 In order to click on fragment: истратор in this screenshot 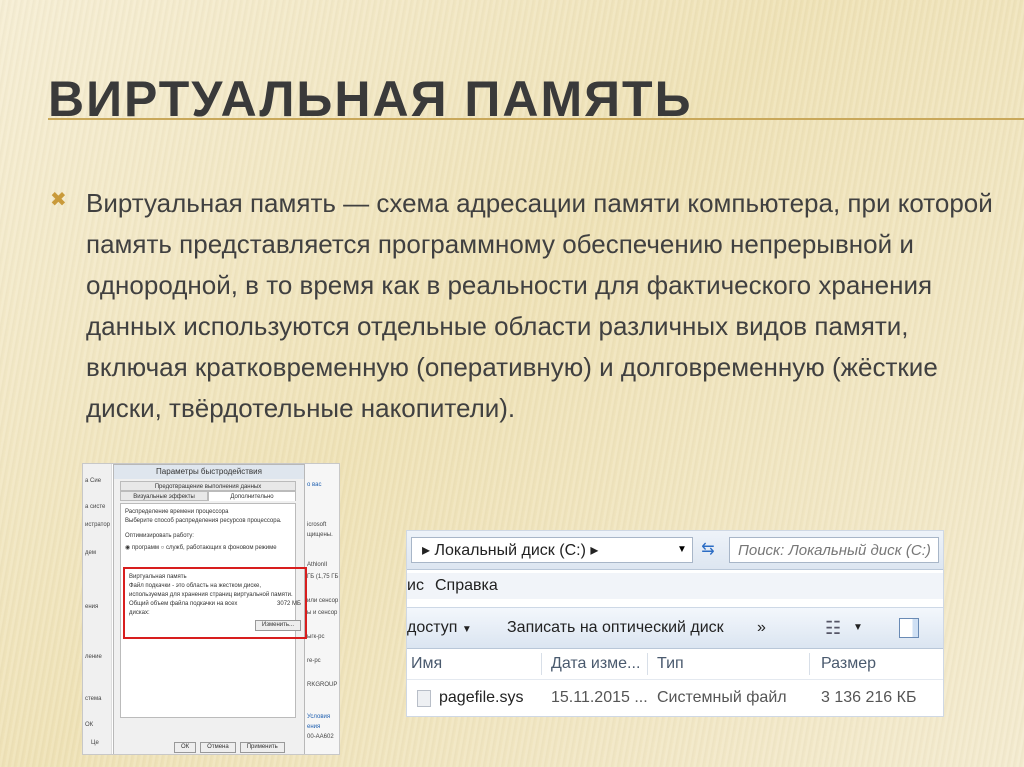, I will do `click(97, 525)`.